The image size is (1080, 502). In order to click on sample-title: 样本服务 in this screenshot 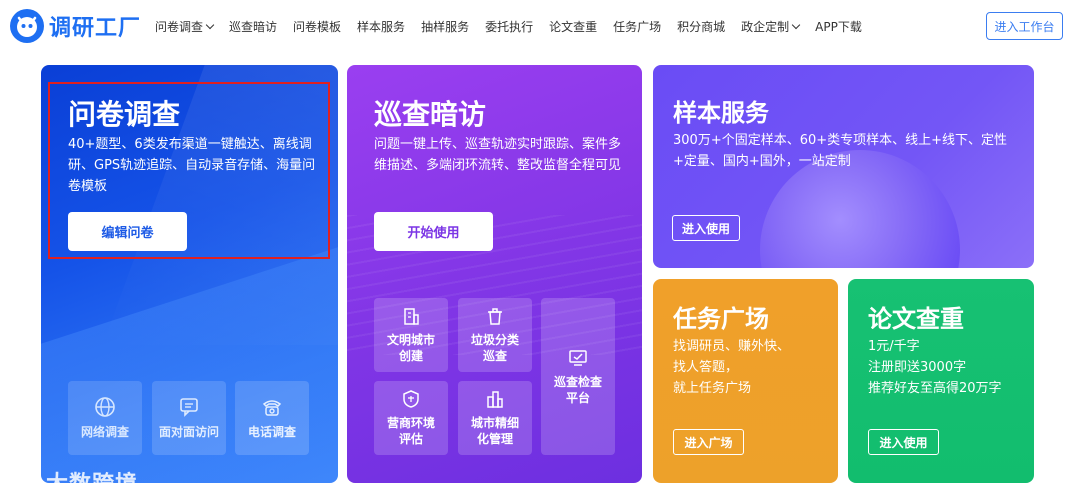, I will do `click(721, 113)`.